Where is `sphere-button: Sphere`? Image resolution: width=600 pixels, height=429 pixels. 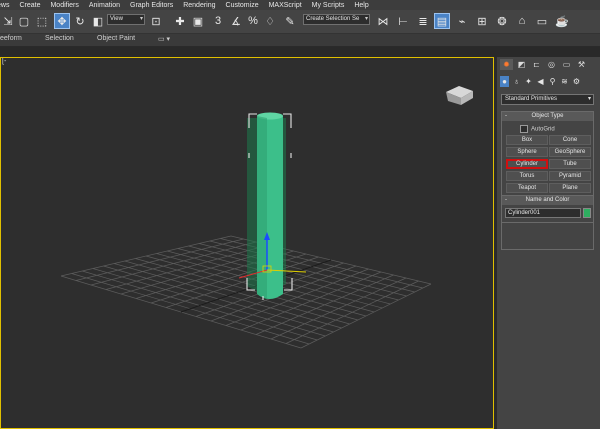 sphere-button: Sphere is located at coordinates (527, 152).